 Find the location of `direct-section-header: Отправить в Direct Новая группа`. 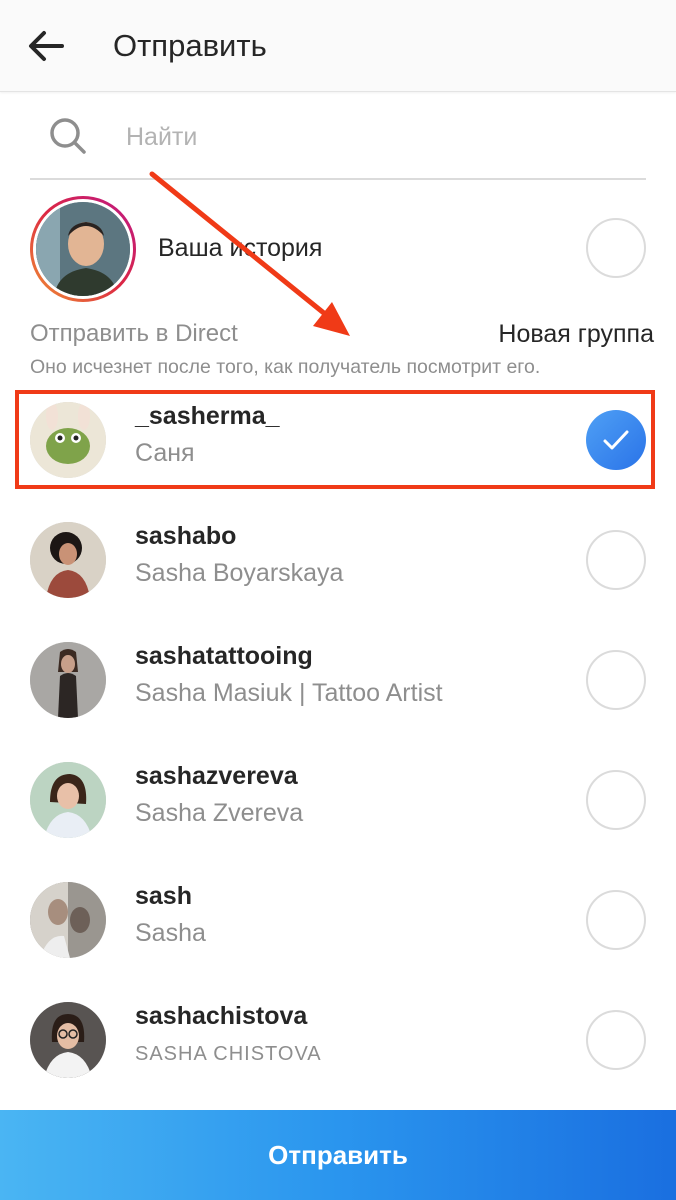

direct-section-header: Отправить в Direct Новая группа is located at coordinates (342, 336).